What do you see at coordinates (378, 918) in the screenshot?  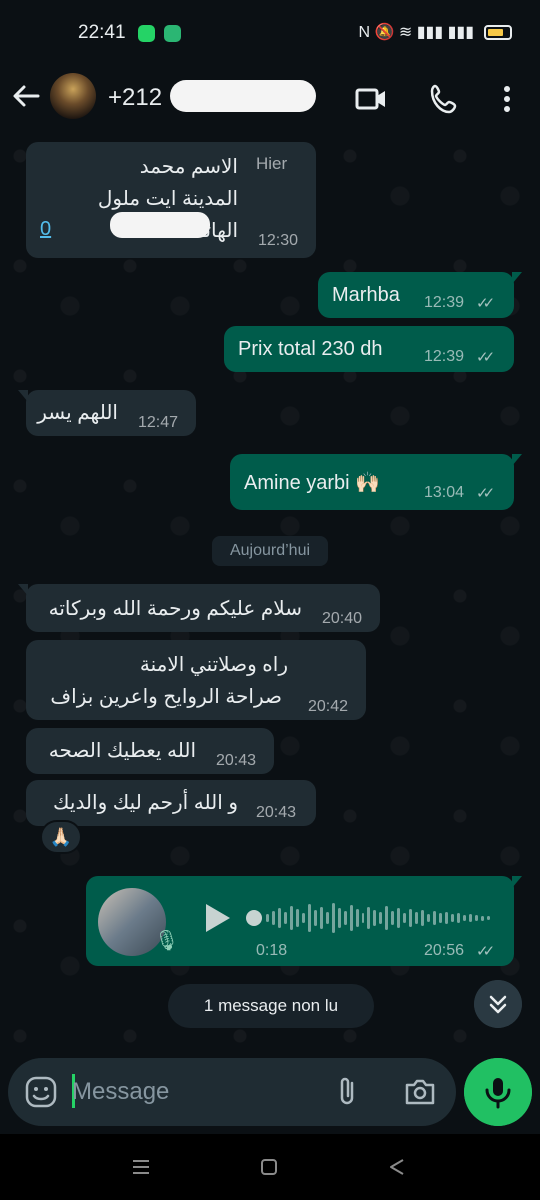 I see `voice-waveform` at bounding box center [378, 918].